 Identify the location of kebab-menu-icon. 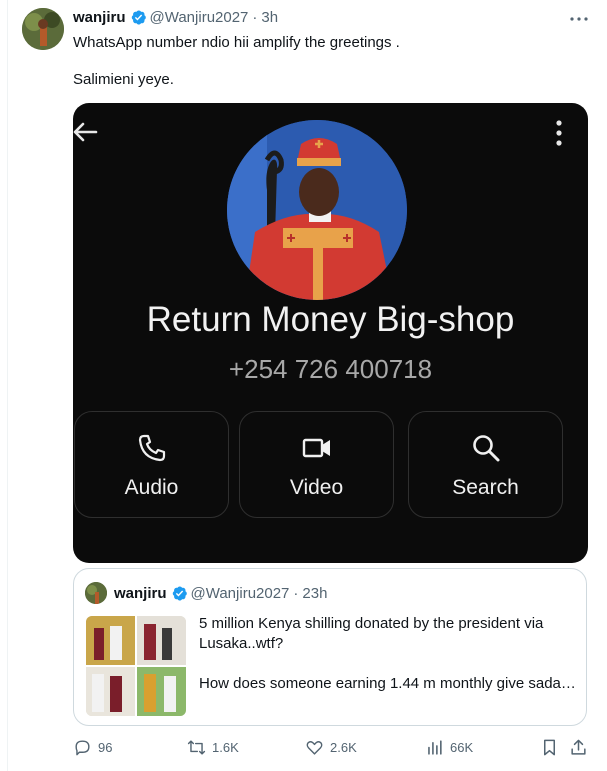
(559, 133).